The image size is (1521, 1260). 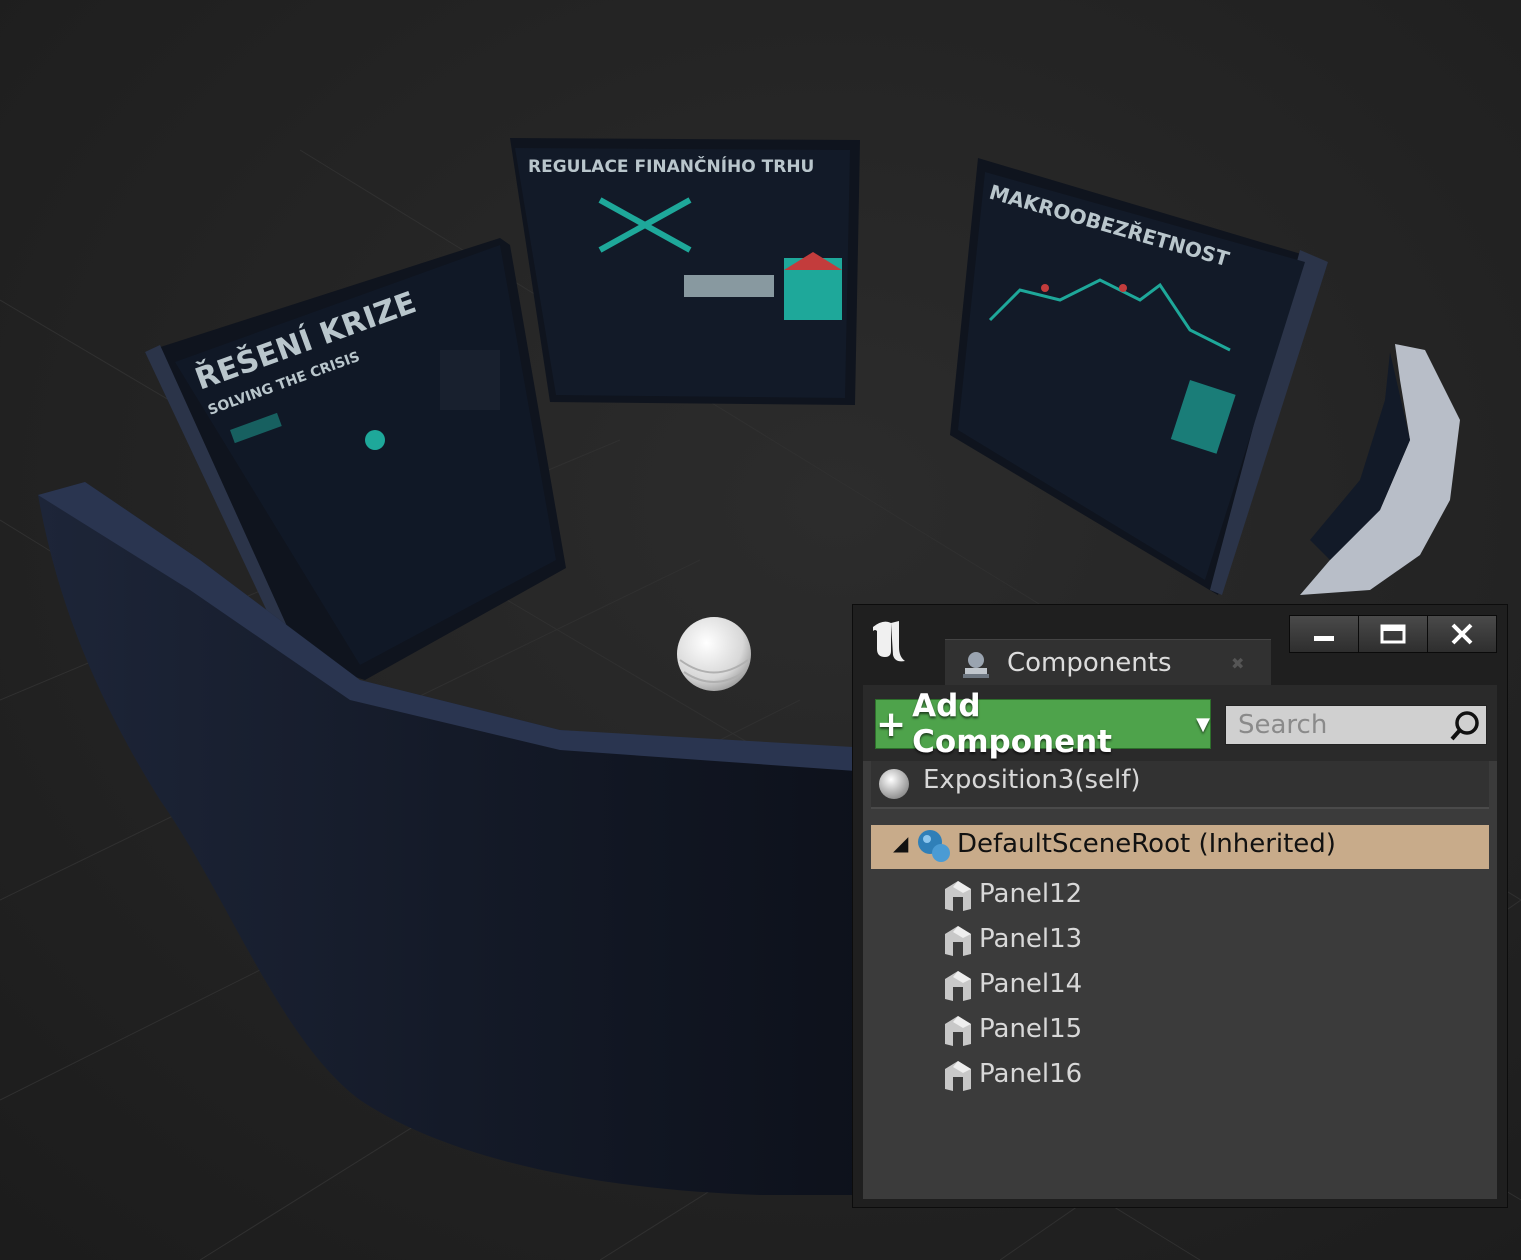 I want to click on sphere-actor, so click(x=714, y=654).